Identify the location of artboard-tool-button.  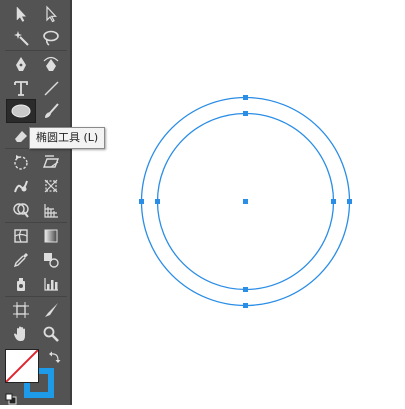
(21, 310).